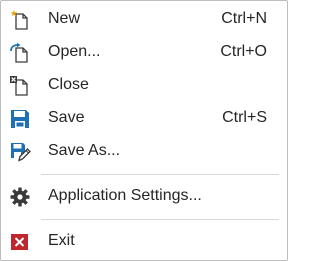 This screenshot has width=320, height=261. What do you see at coordinates (66, 117) in the screenshot?
I see `menu-item-label: Save` at bounding box center [66, 117].